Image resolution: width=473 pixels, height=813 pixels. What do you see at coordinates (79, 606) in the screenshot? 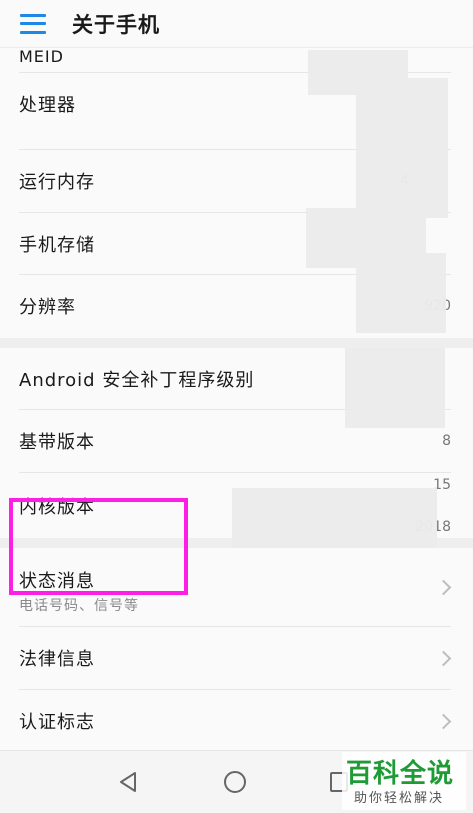
I see `row-subtitle: 电话号码、信号等` at bounding box center [79, 606].